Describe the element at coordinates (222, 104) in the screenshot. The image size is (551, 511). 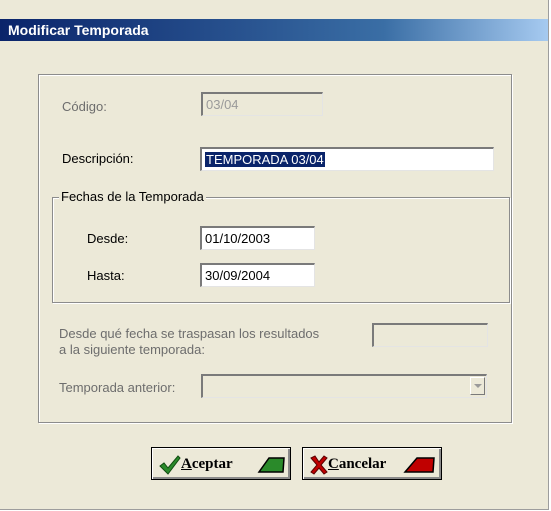
I see `codigo-value: 03/04` at that location.